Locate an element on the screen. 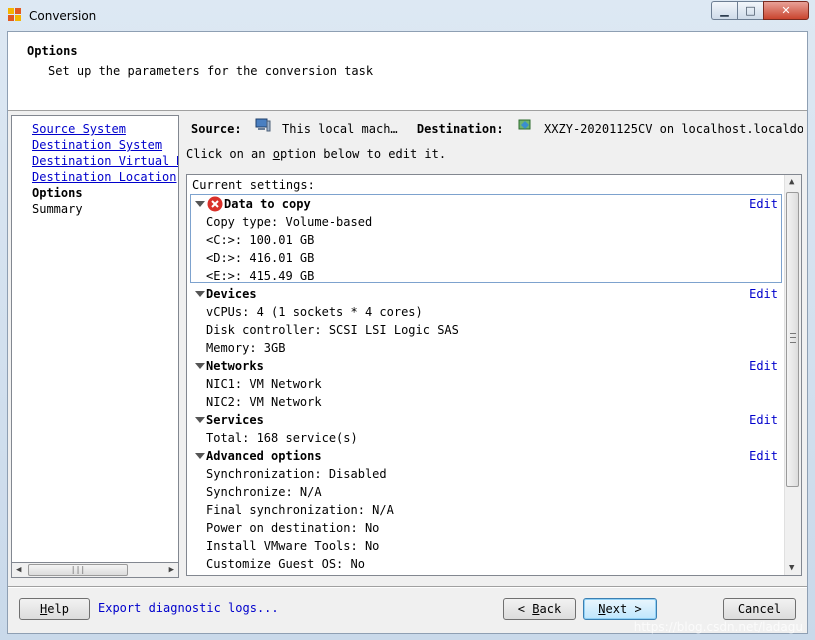 This screenshot has height=640, width=815. source-label: Source: is located at coordinates (216, 128).